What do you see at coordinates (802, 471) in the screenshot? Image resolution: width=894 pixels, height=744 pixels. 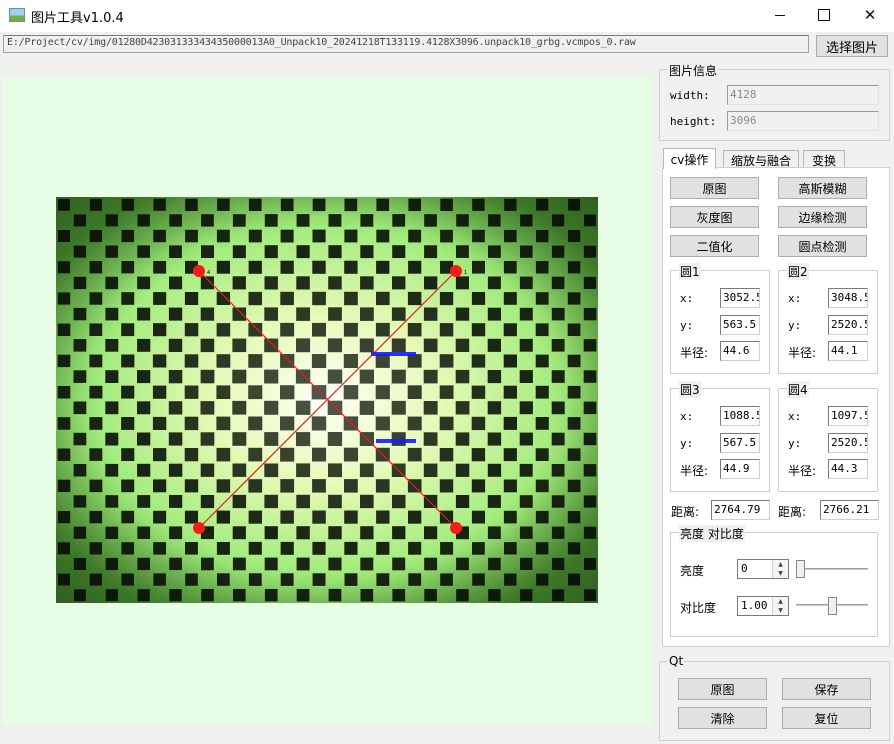 I see `circle-4-radius-label: 半径:` at bounding box center [802, 471].